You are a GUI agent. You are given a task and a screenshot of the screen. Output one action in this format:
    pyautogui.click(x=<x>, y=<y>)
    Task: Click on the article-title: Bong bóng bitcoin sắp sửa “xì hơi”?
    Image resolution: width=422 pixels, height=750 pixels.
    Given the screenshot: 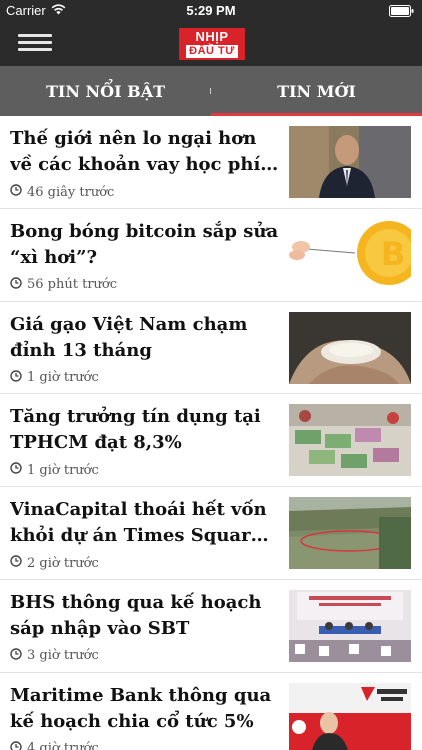 What is the action you would take?
    pyautogui.click(x=144, y=244)
    